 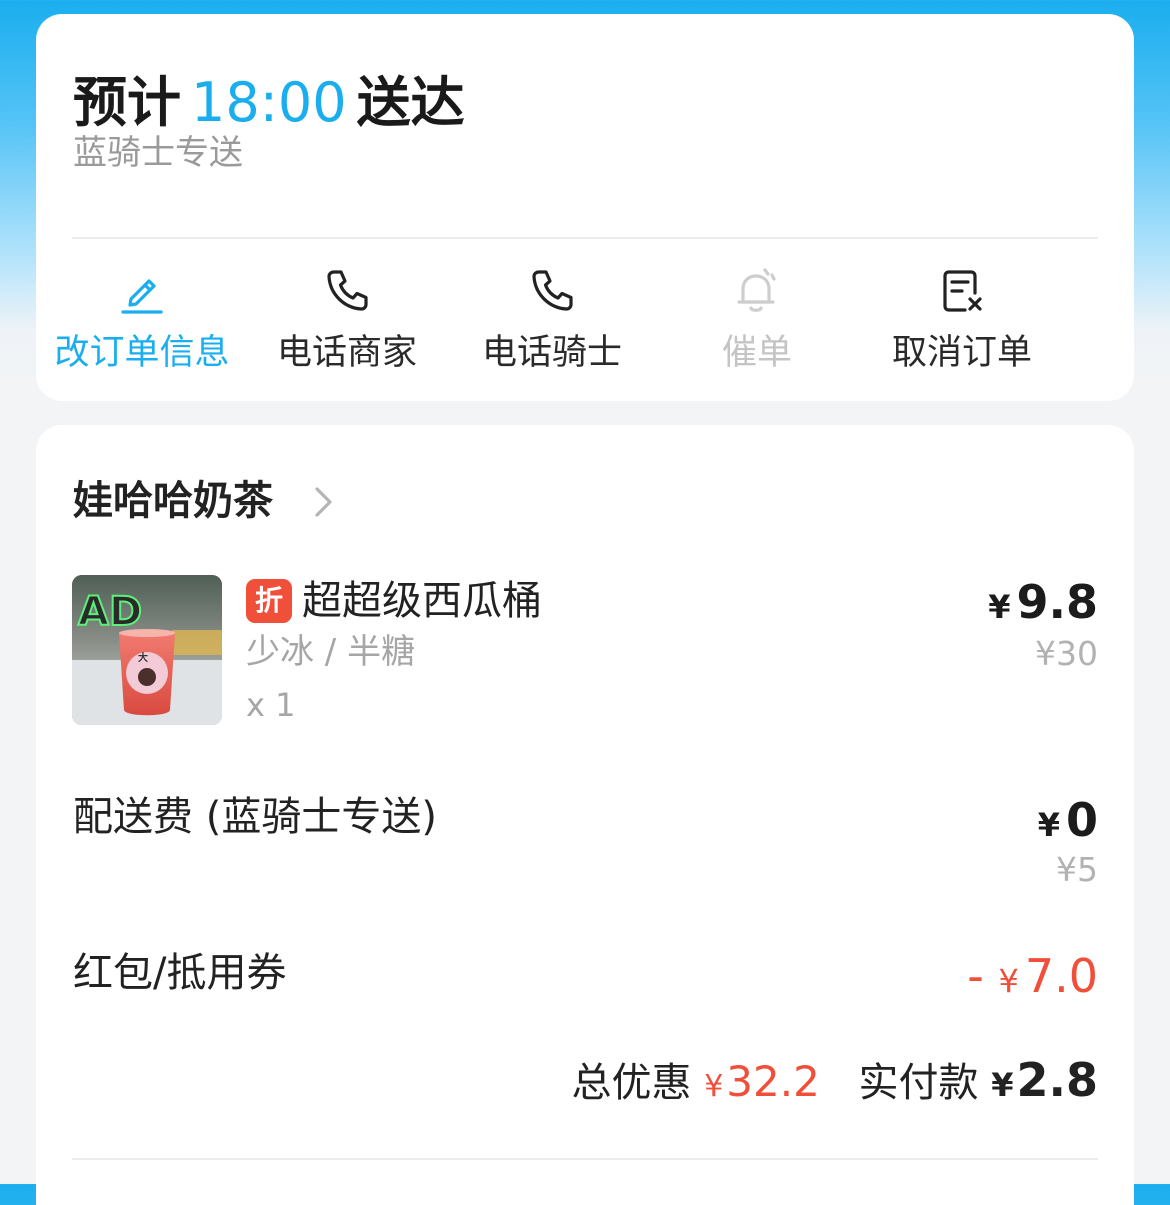 What do you see at coordinates (331, 652) in the screenshot?
I see `item-spec: 少冰 / 半糖` at bounding box center [331, 652].